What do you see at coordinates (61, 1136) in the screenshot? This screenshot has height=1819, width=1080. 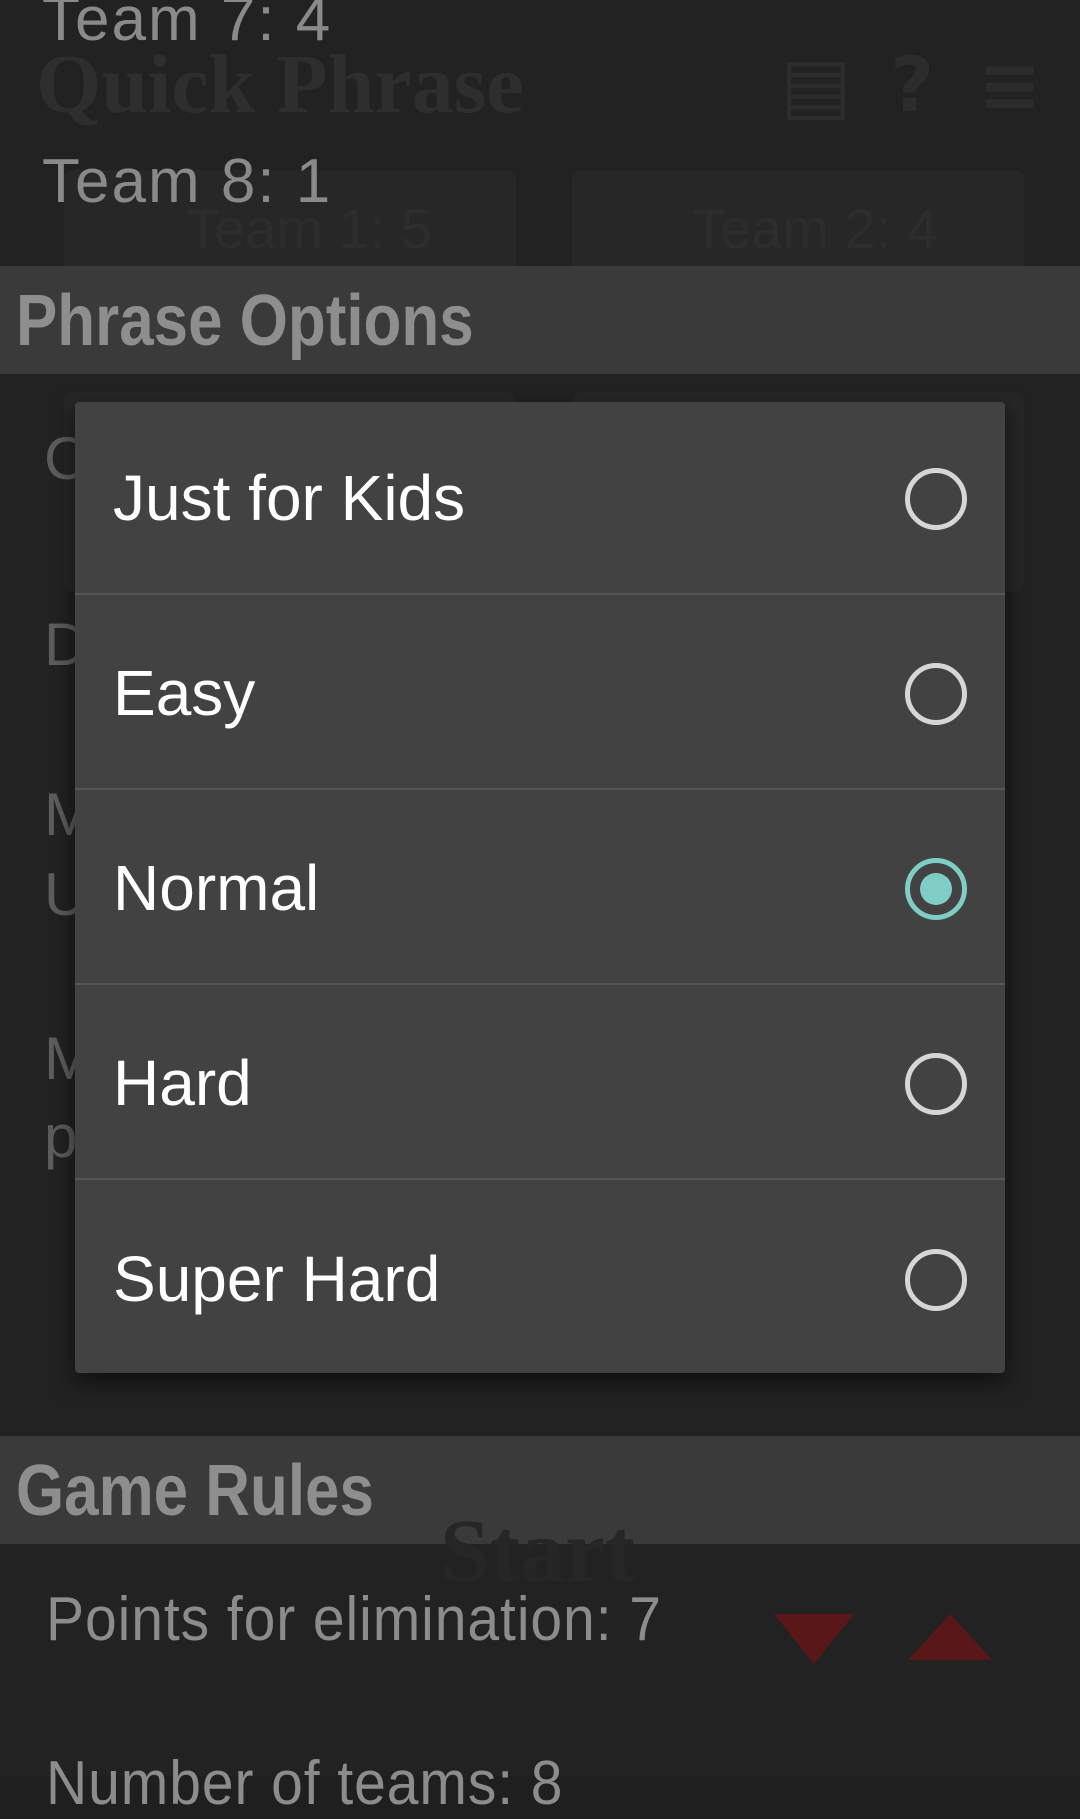 I see `peek-letter-p: p` at bounding box center [61, 1136].